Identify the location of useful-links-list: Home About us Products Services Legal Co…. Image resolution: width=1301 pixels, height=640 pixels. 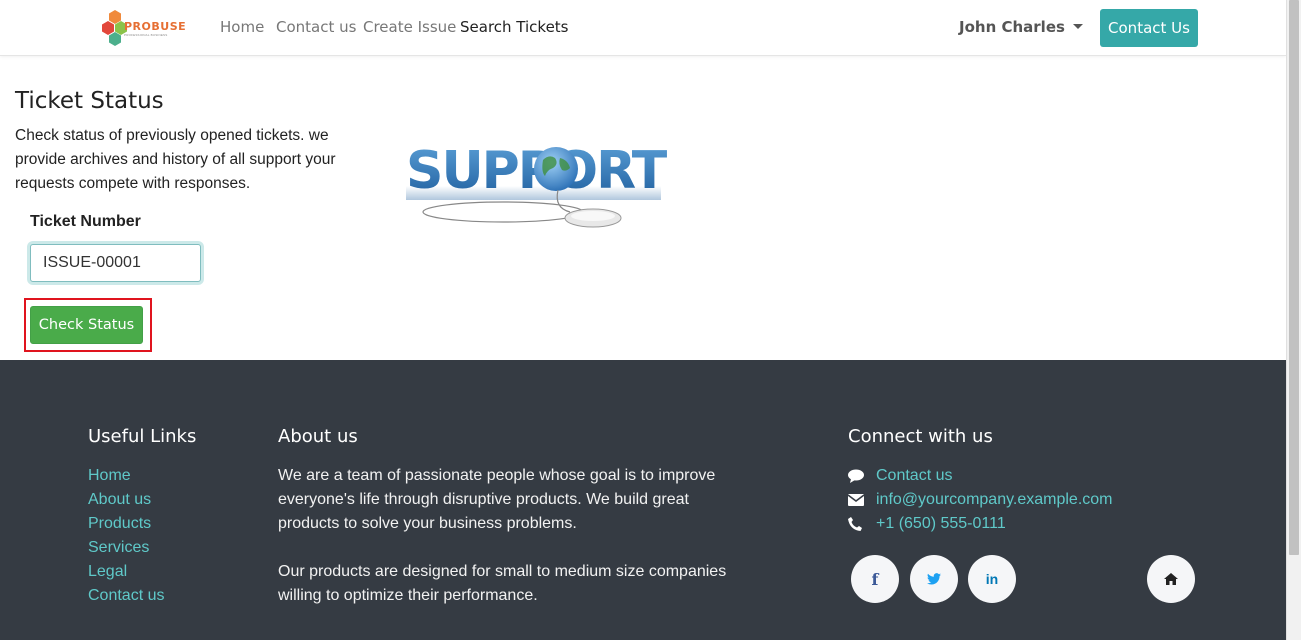
(126, 536).